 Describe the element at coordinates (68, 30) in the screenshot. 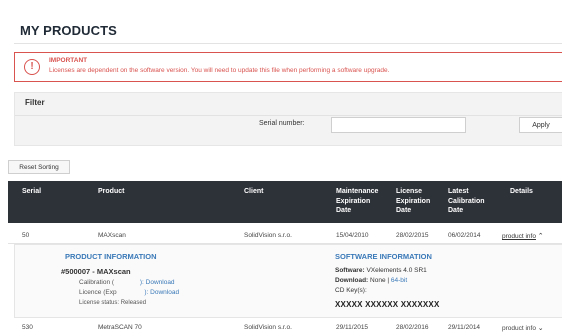

I see `page-title: MY PRODUCTS` at that location.